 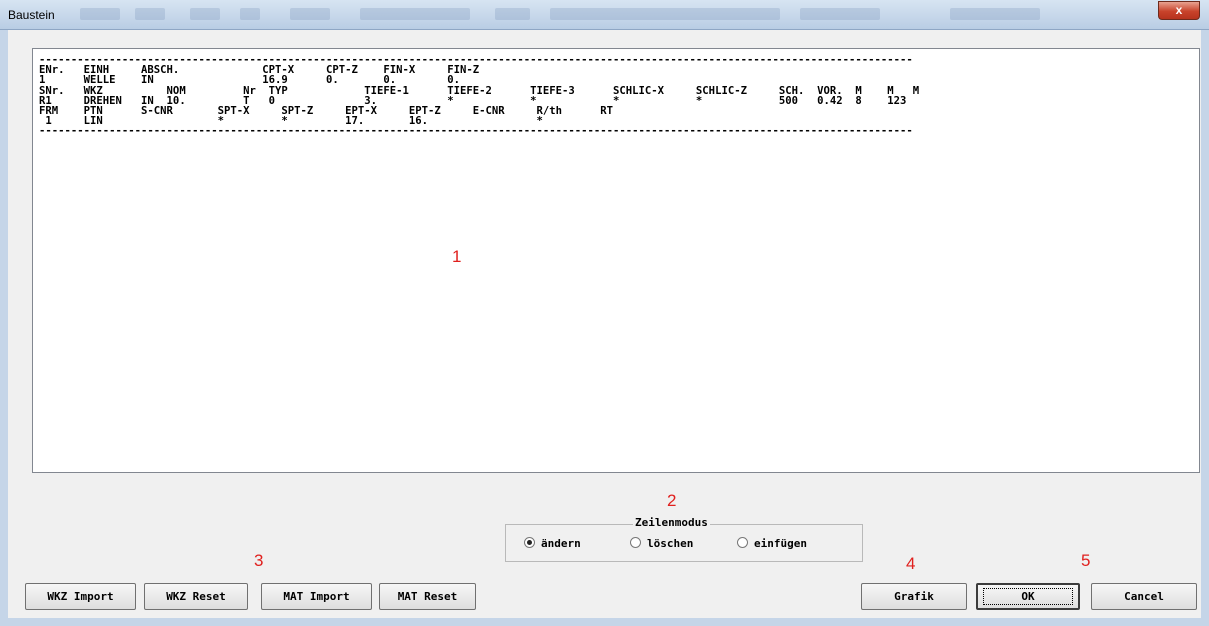 What do you see at coordinates (1086, 560) in the screenshot?
I see `annotation-marker-5: 5` at bounding box center [1086, 560].